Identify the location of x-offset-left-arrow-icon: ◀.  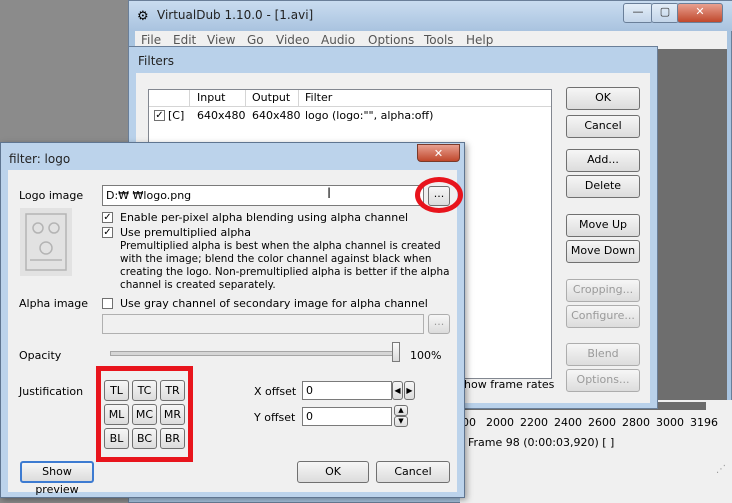
(397, 390).